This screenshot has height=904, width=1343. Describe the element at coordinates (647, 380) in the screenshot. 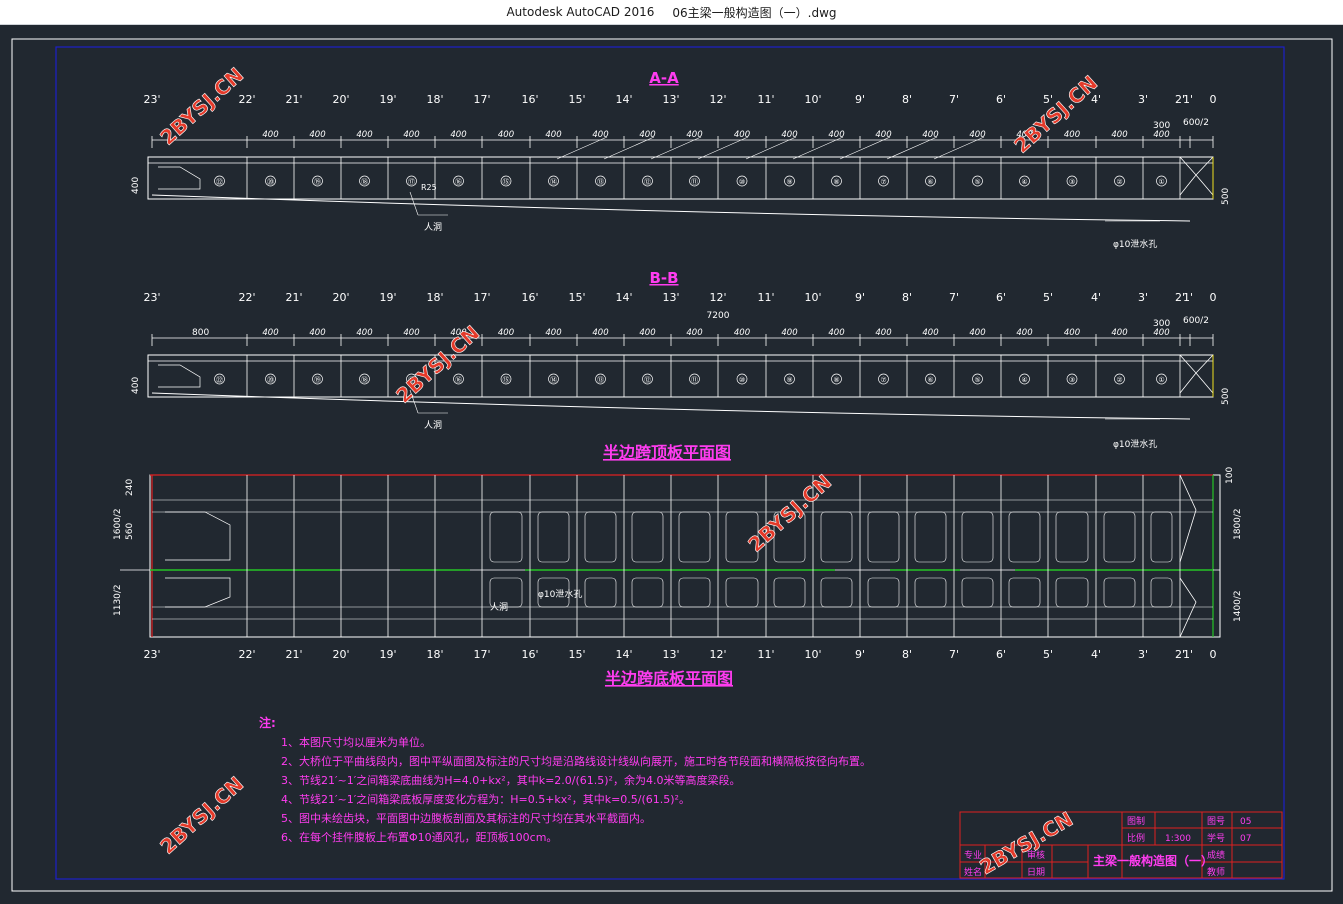

I see `bb-segment-number: ⑫` at that location.